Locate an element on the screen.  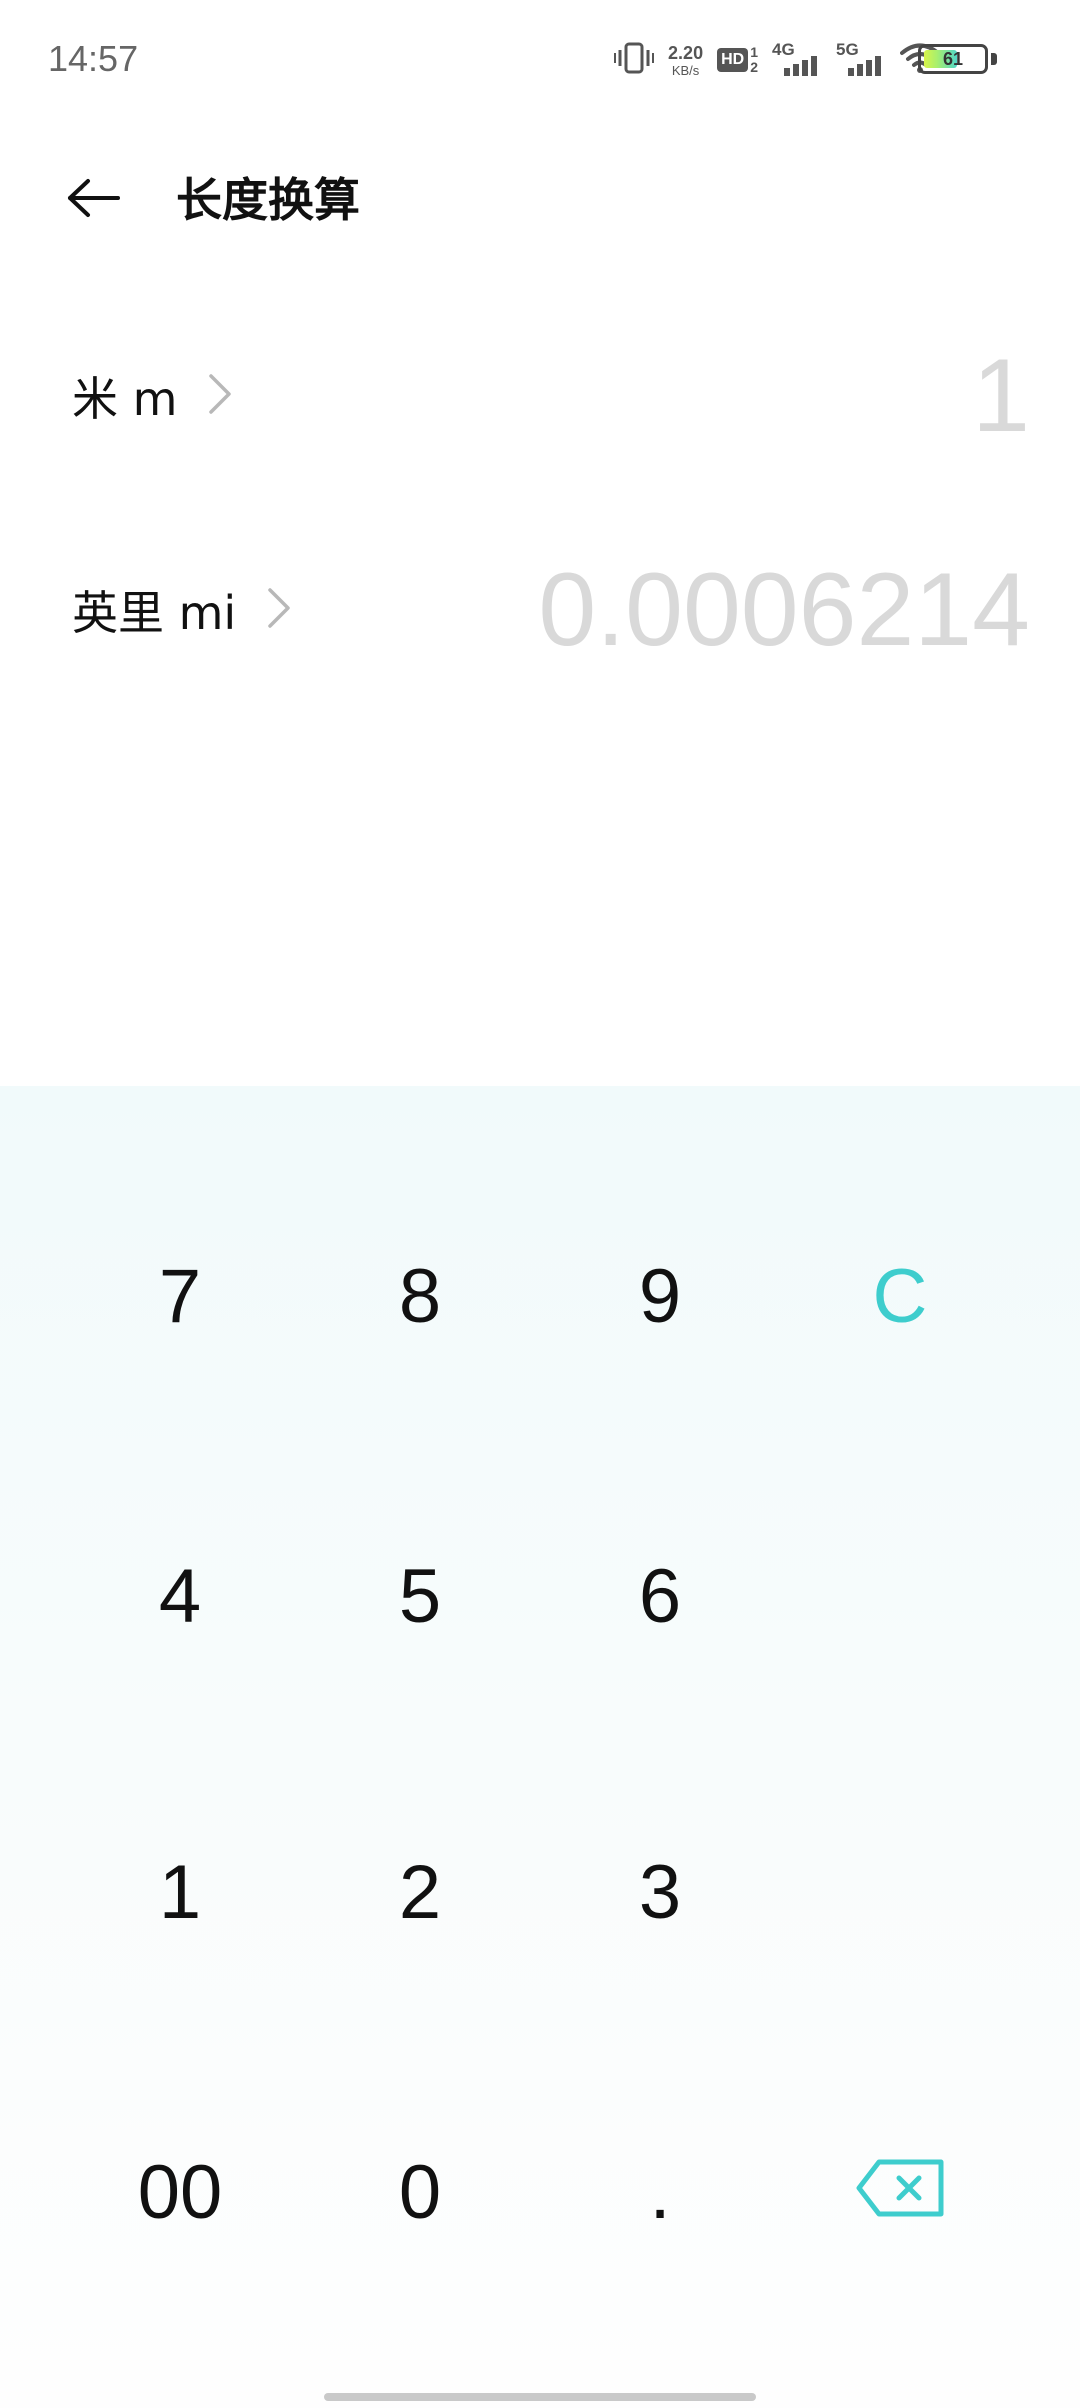
backspace-icon is located at coordinates (900, 2192).